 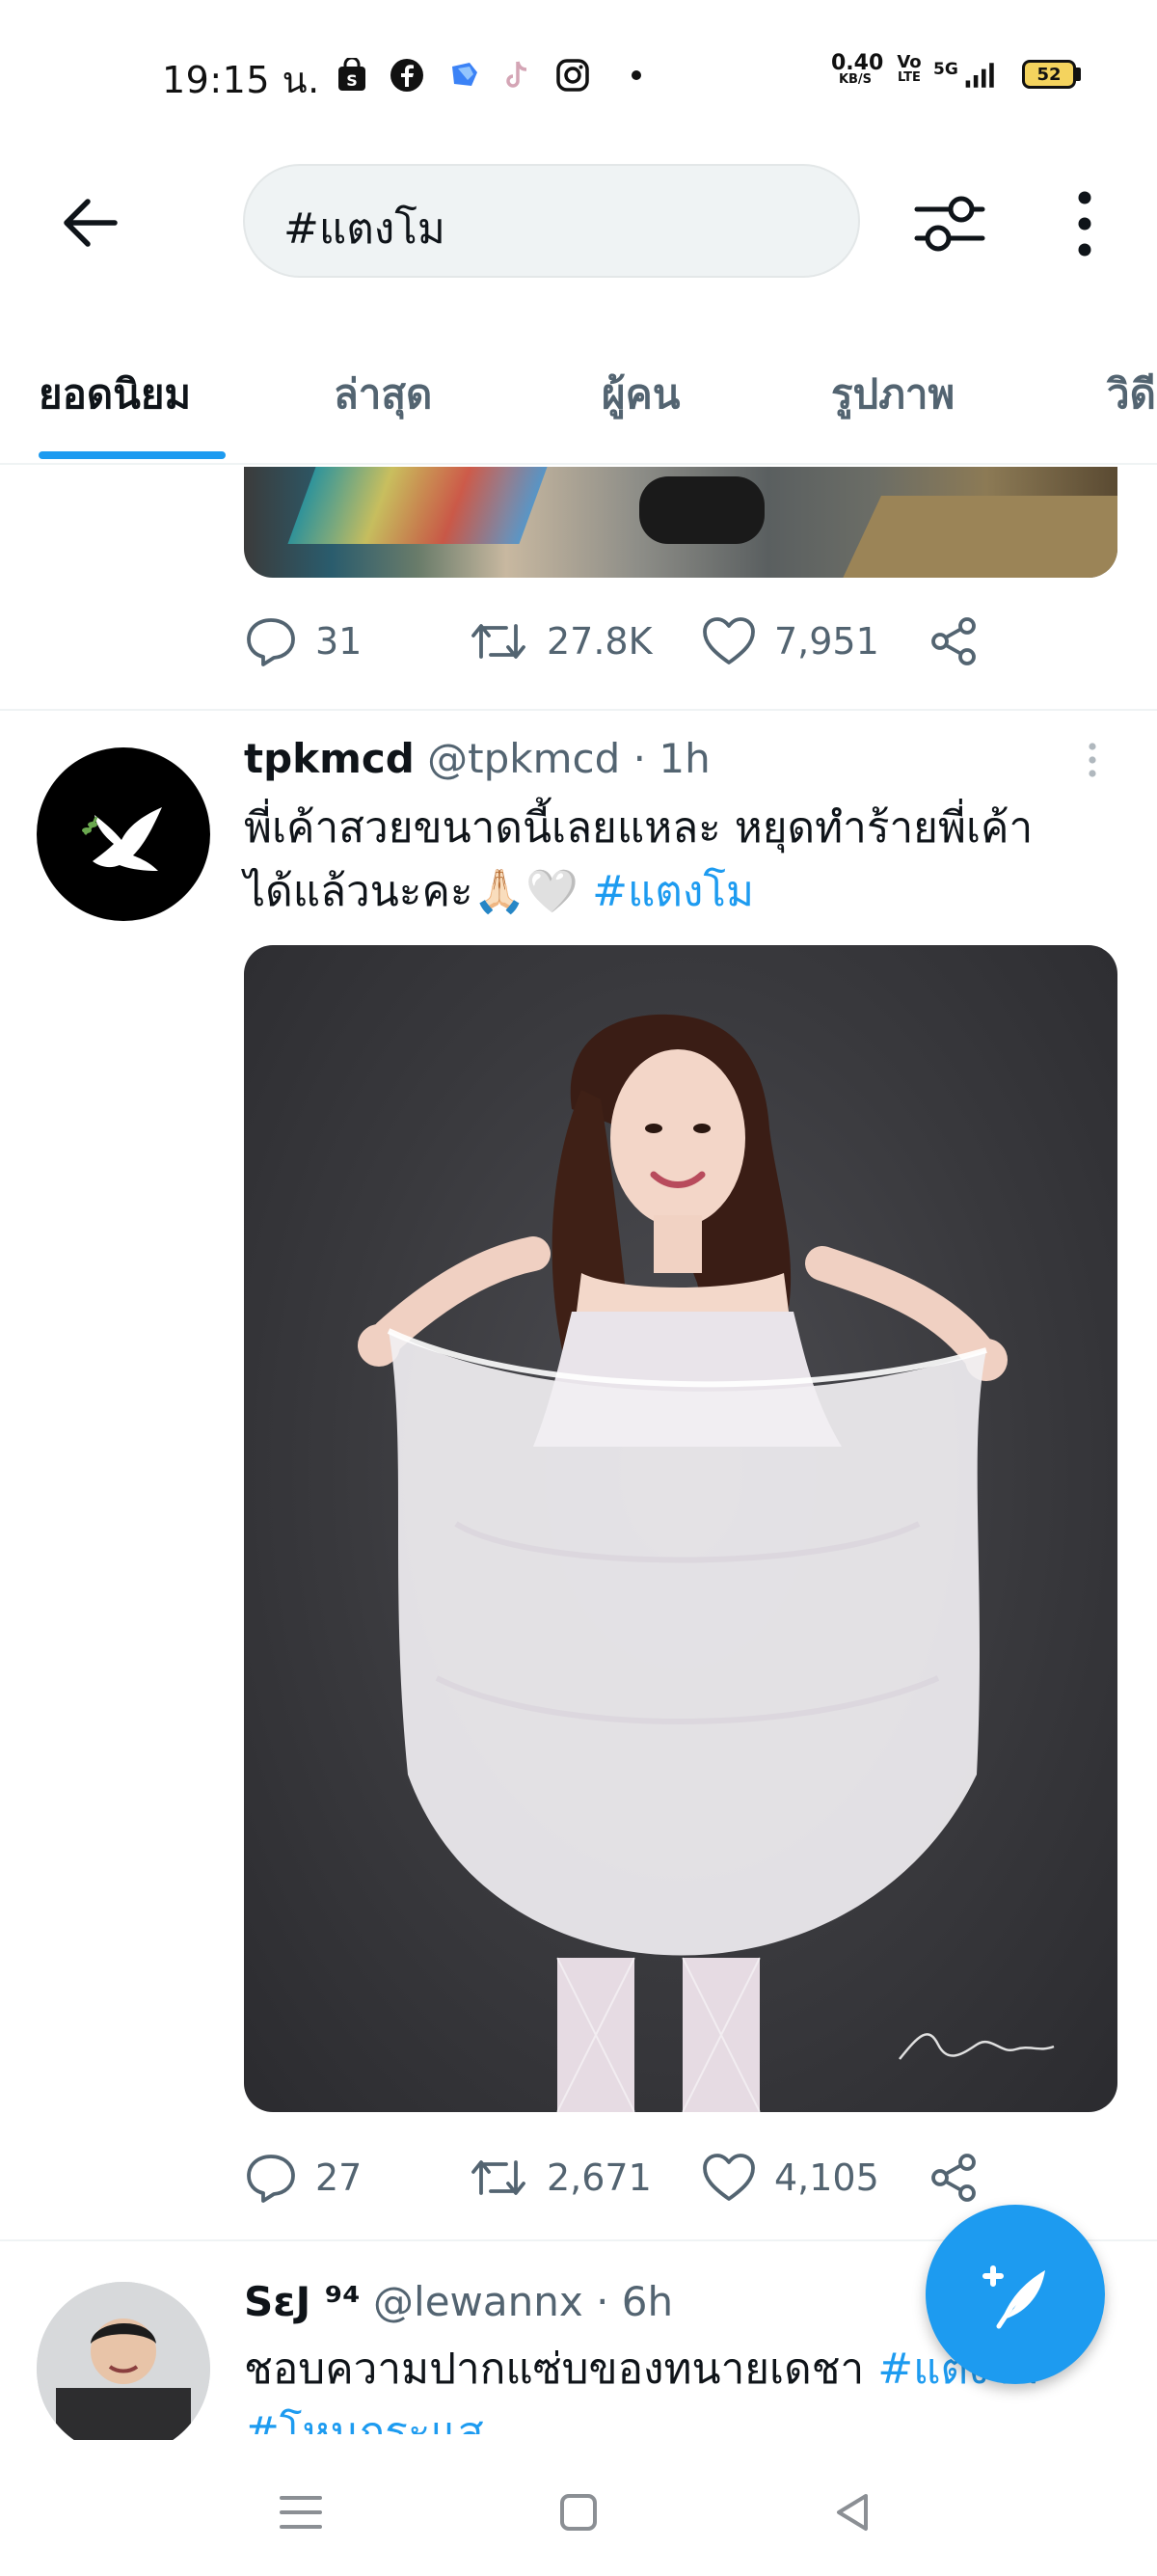 What do you see at coordinates (857, 63) in the screenshot?
I see `network-speed-value: 0.40` at bounding box center [857, 63].